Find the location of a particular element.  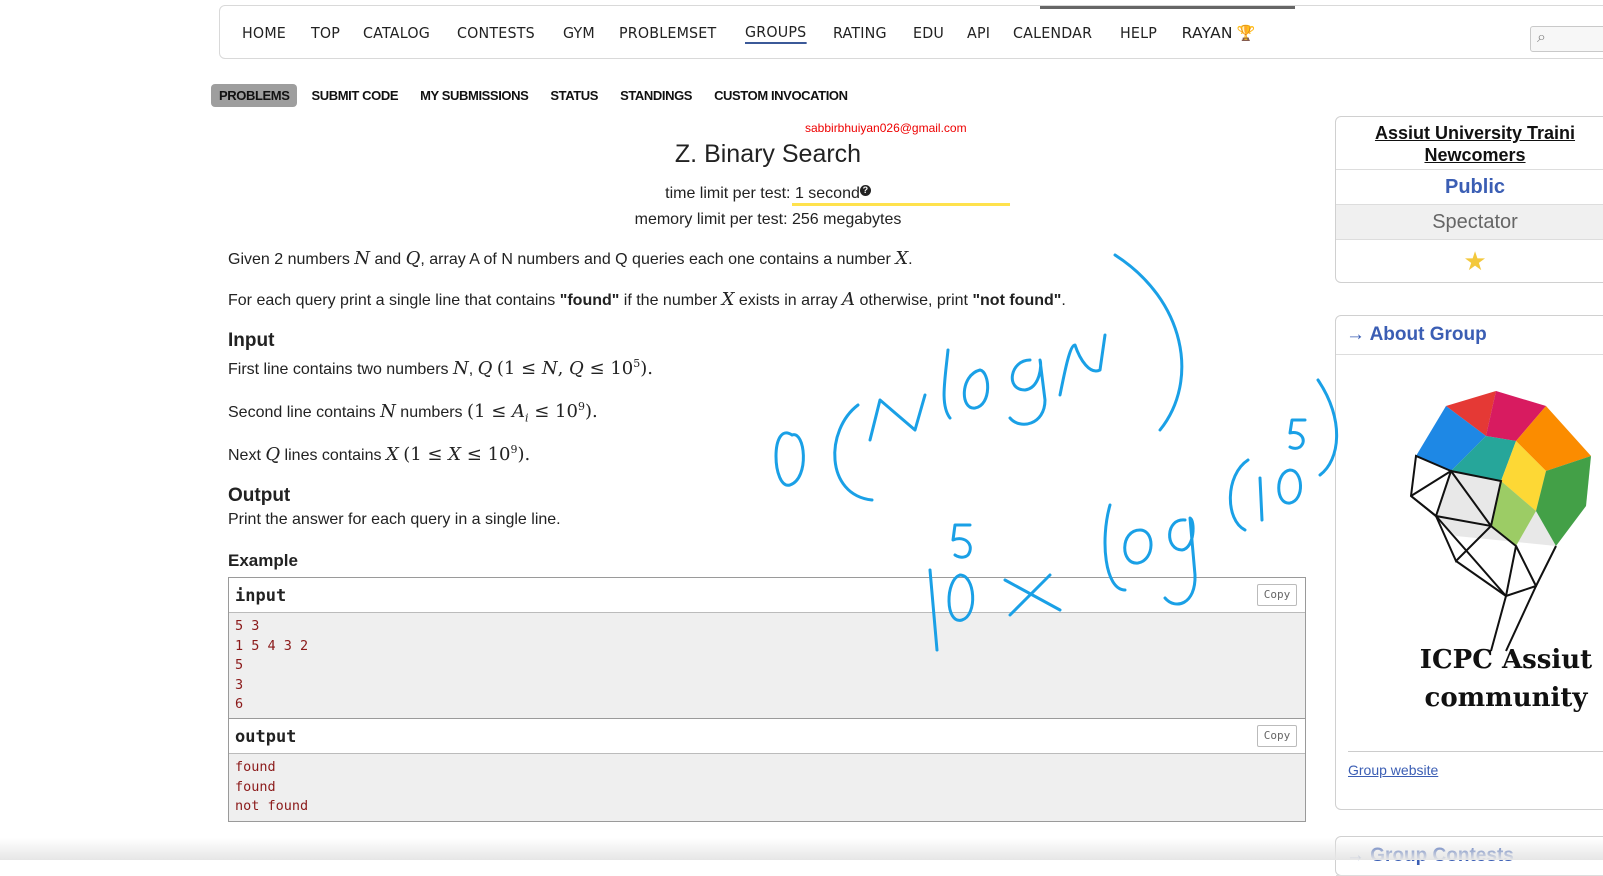

divider is located at coordinates (1475, 751).